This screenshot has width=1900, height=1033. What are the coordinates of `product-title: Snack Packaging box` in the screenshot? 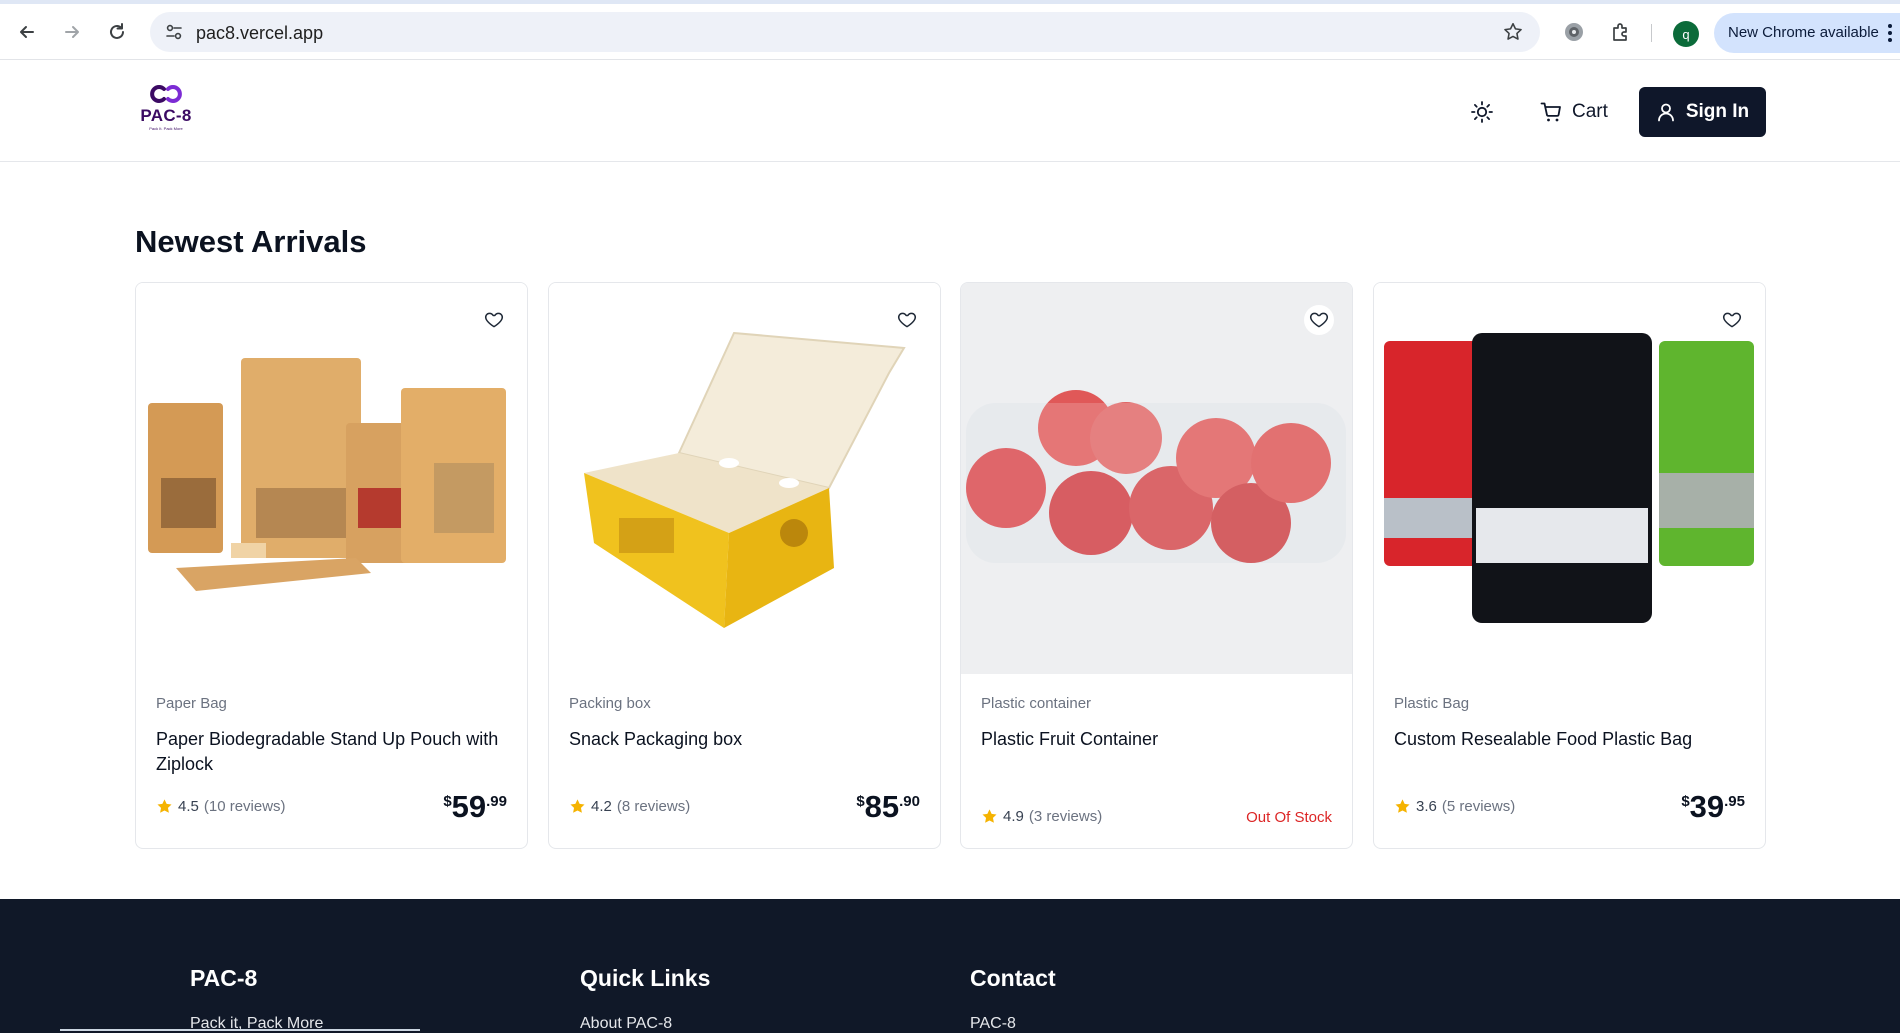 It's located at (744, 739).